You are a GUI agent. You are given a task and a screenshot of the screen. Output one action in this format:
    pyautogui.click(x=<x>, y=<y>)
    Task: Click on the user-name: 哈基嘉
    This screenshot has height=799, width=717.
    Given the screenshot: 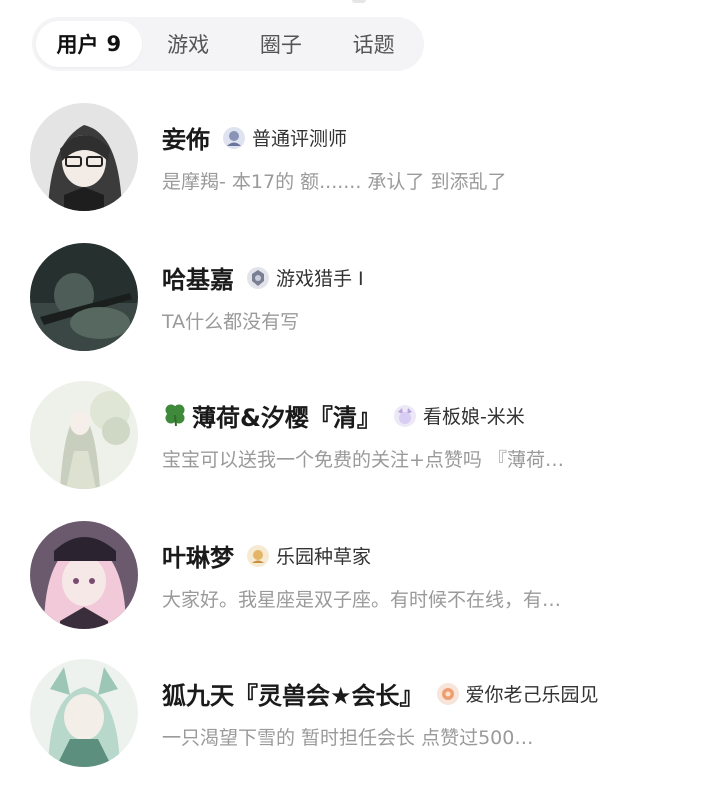 What is the action you would take?
    pyautogui.click(x=198, y=280)
    